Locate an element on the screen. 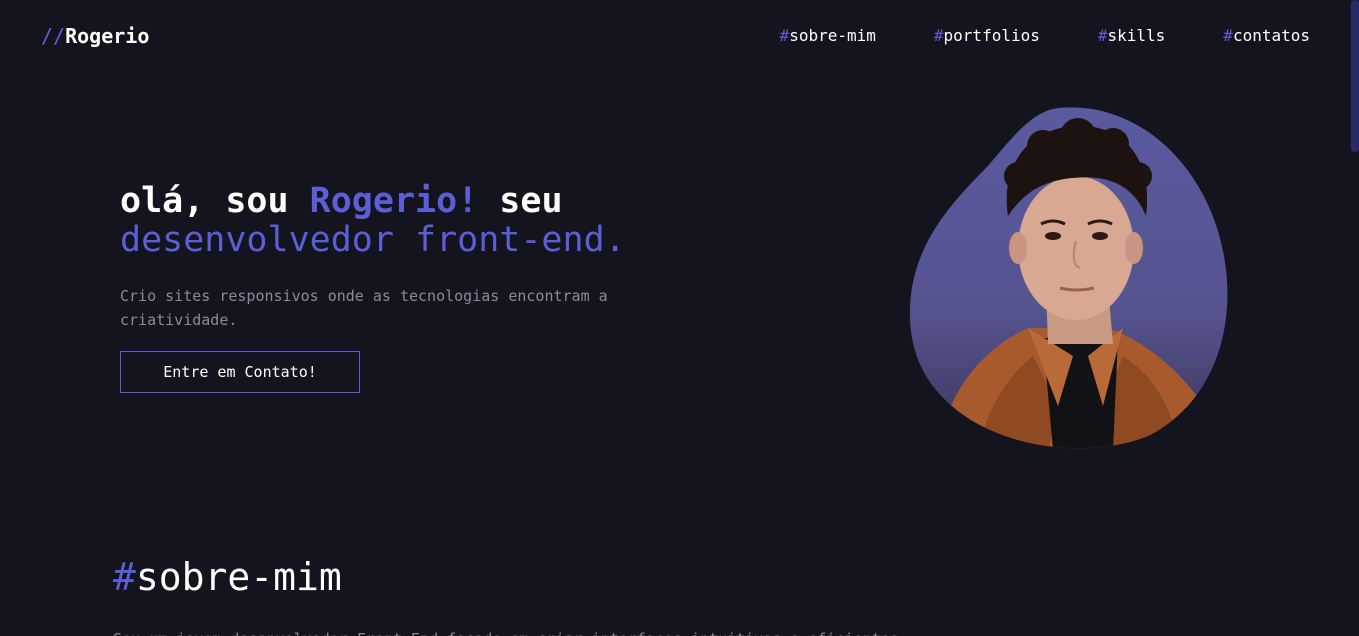 The image size is (1359, 636). nav-link-sobre-mim: #sobre-mim is located at coordinates (828, 35).